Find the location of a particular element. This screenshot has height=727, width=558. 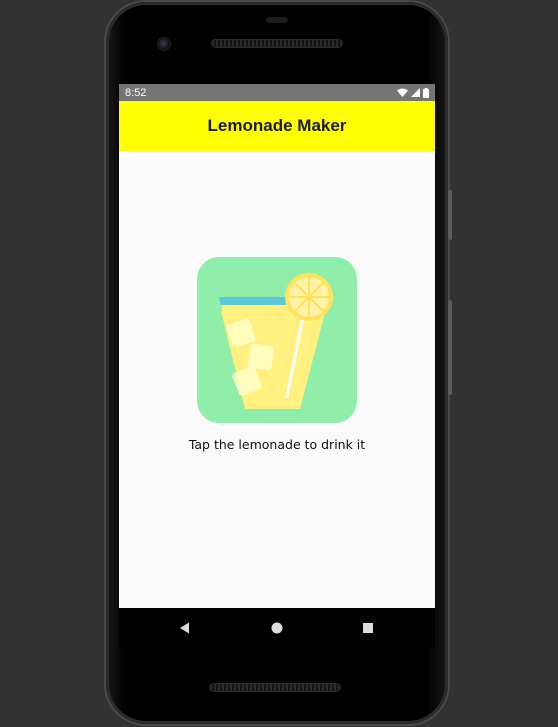

app-bar: Lemonade Maker is located at coordinates (277, 126).